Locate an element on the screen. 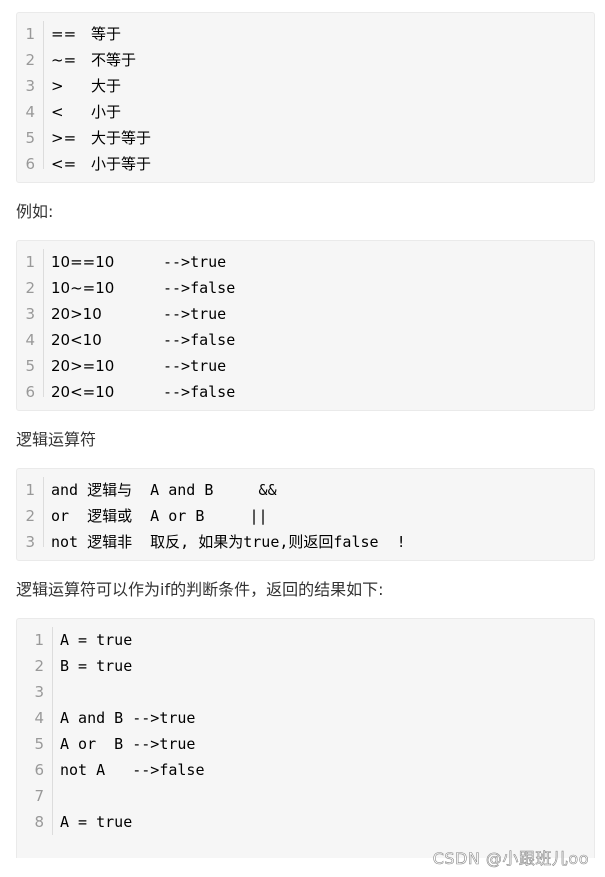 The image size is (605, 877). code-text: not 逻辑非 取反, 如果为true,则返回false ! is located at coordinates (228, 542).